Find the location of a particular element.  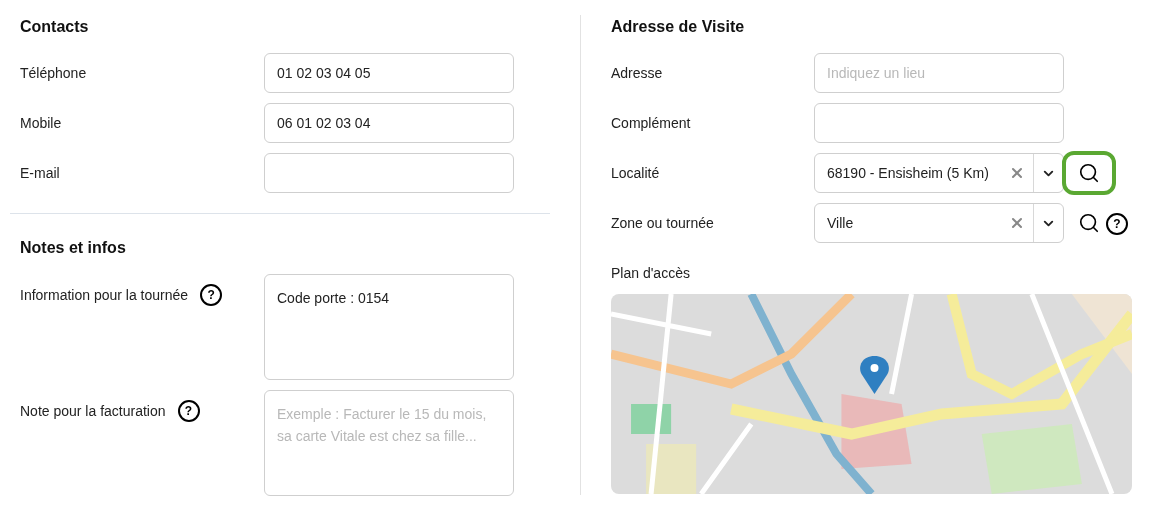

field-label: Adresse is located at coordinates (637, 73).